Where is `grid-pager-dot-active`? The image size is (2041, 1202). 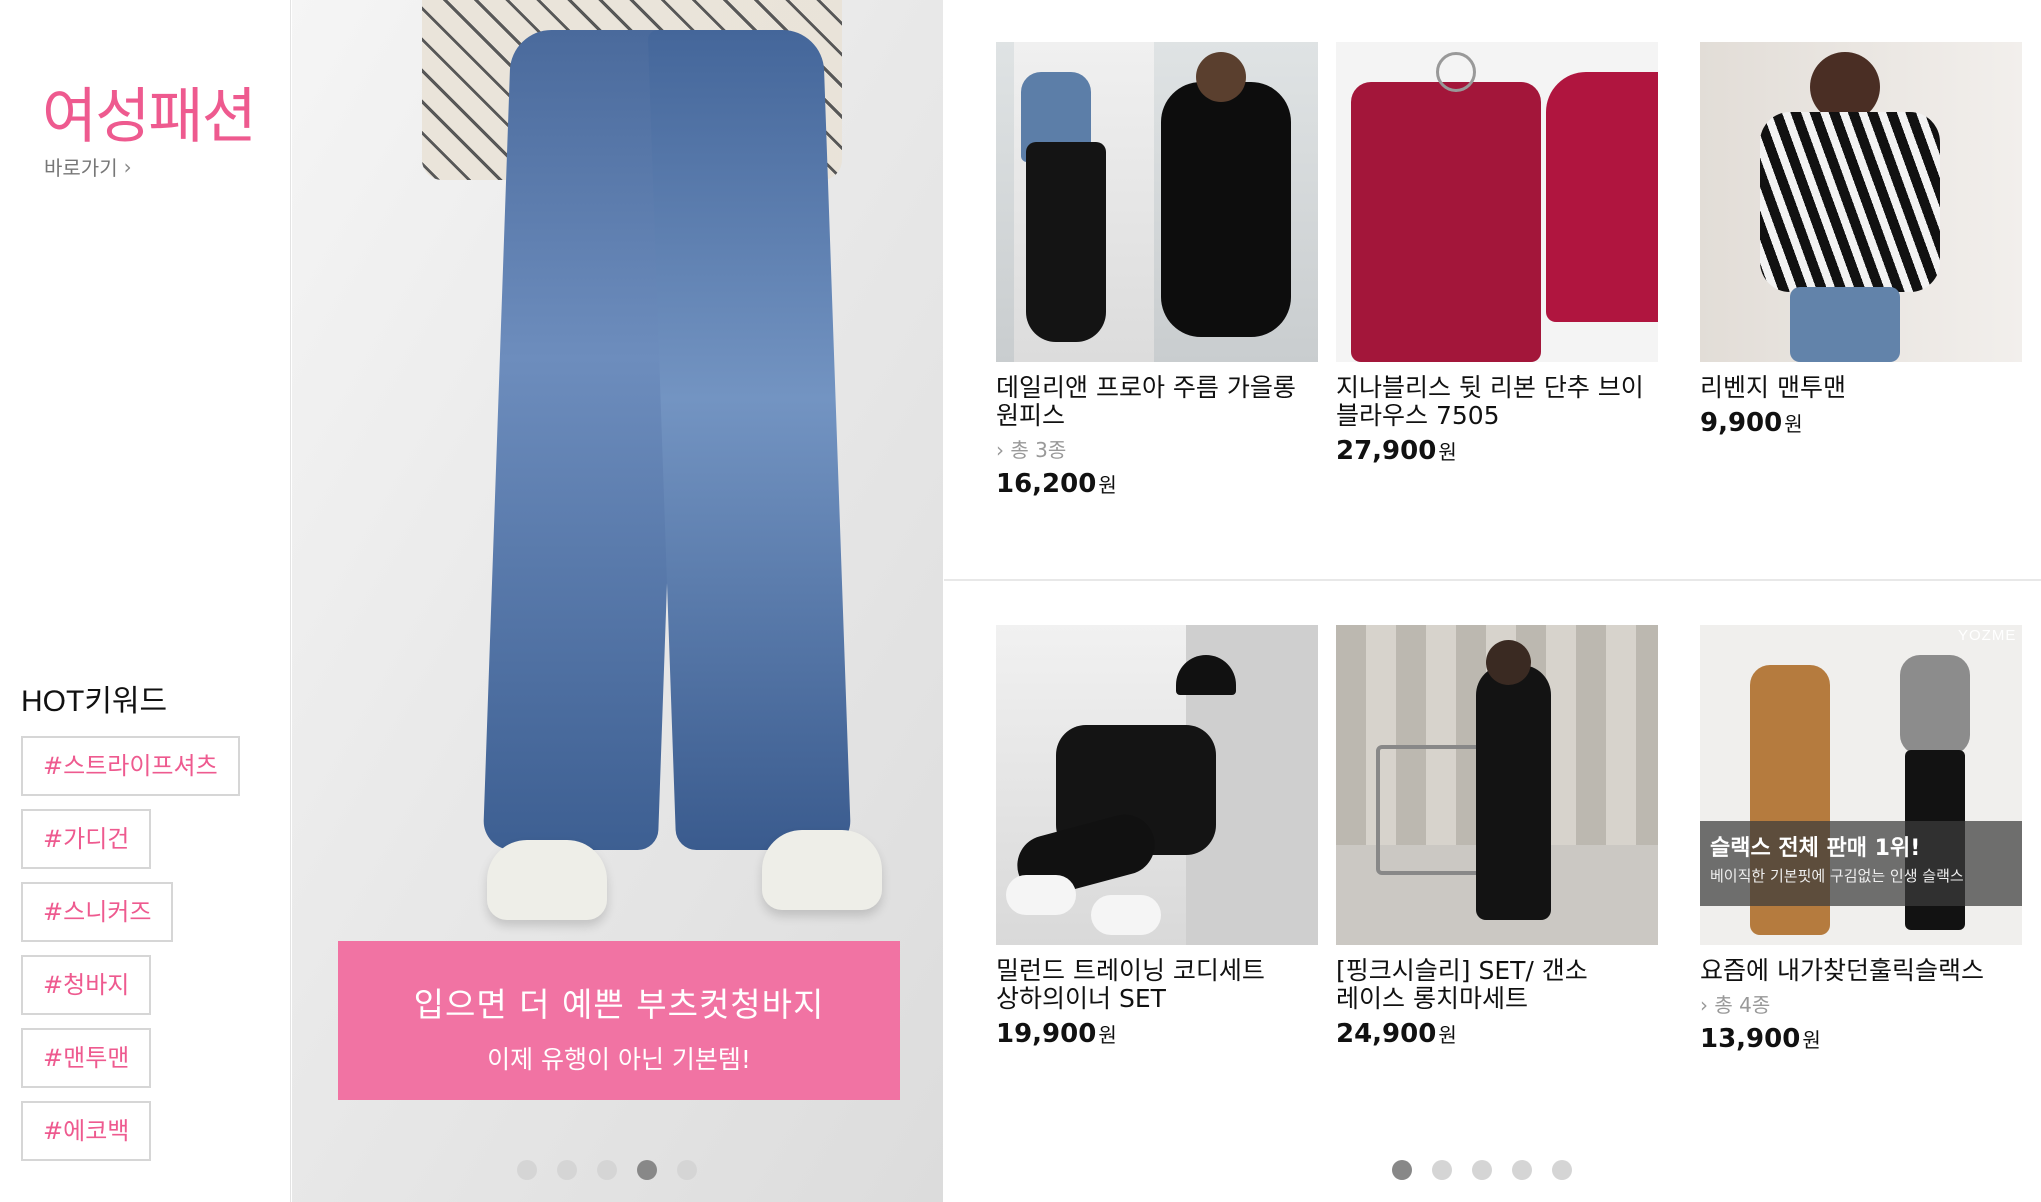 grid-pager-dot-active is located at coordinates (1402, 1170).